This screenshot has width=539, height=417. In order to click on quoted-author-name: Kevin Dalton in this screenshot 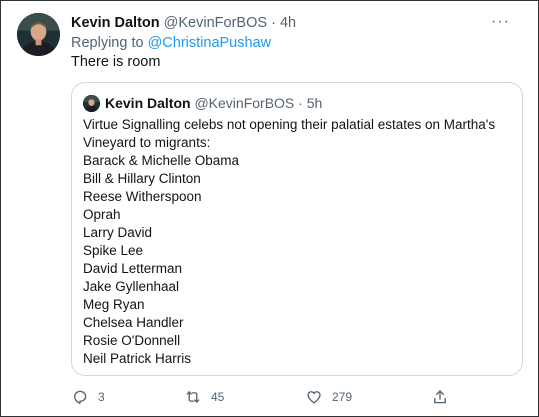, I will do `click(148, 103)`.